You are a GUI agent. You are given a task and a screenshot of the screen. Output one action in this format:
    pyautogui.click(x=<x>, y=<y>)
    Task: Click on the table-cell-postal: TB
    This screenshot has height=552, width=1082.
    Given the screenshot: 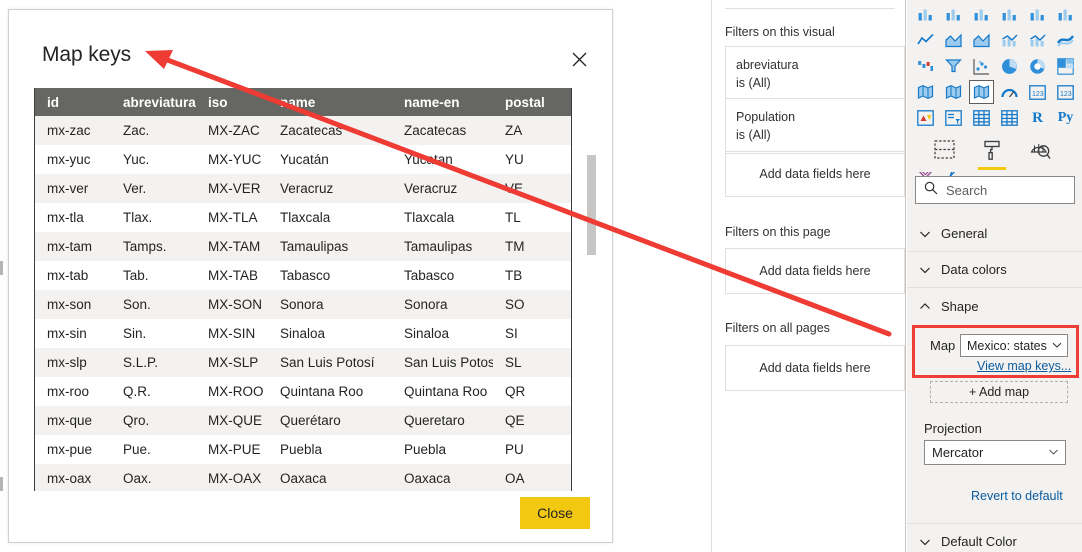 What is the action you would take?
    pyautogui.click(x=514, y=275)
    